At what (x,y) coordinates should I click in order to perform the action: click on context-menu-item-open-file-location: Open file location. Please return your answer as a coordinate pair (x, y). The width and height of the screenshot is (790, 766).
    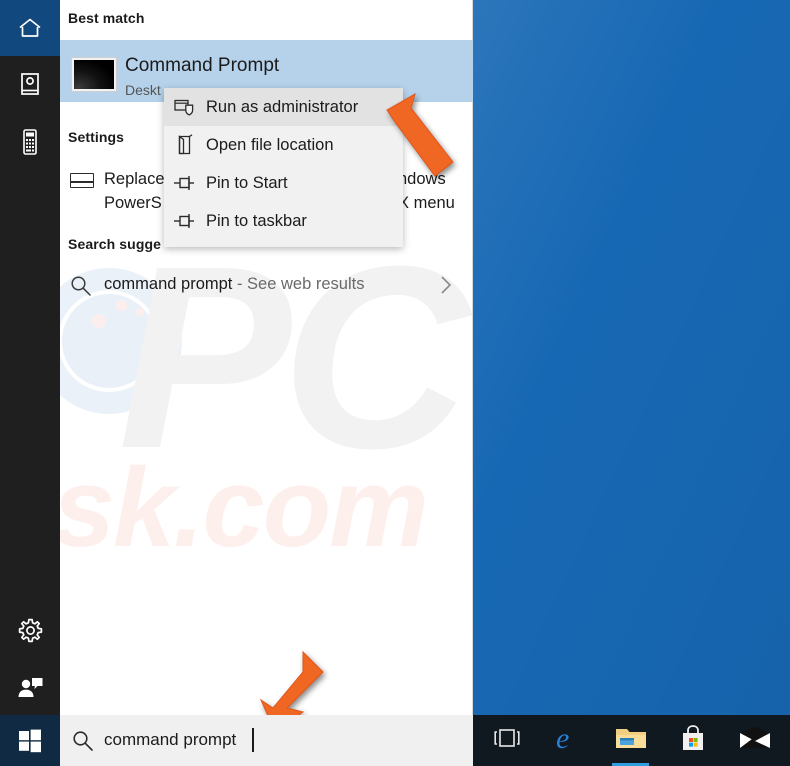
    Looking at the image, I should click on (283, 145).